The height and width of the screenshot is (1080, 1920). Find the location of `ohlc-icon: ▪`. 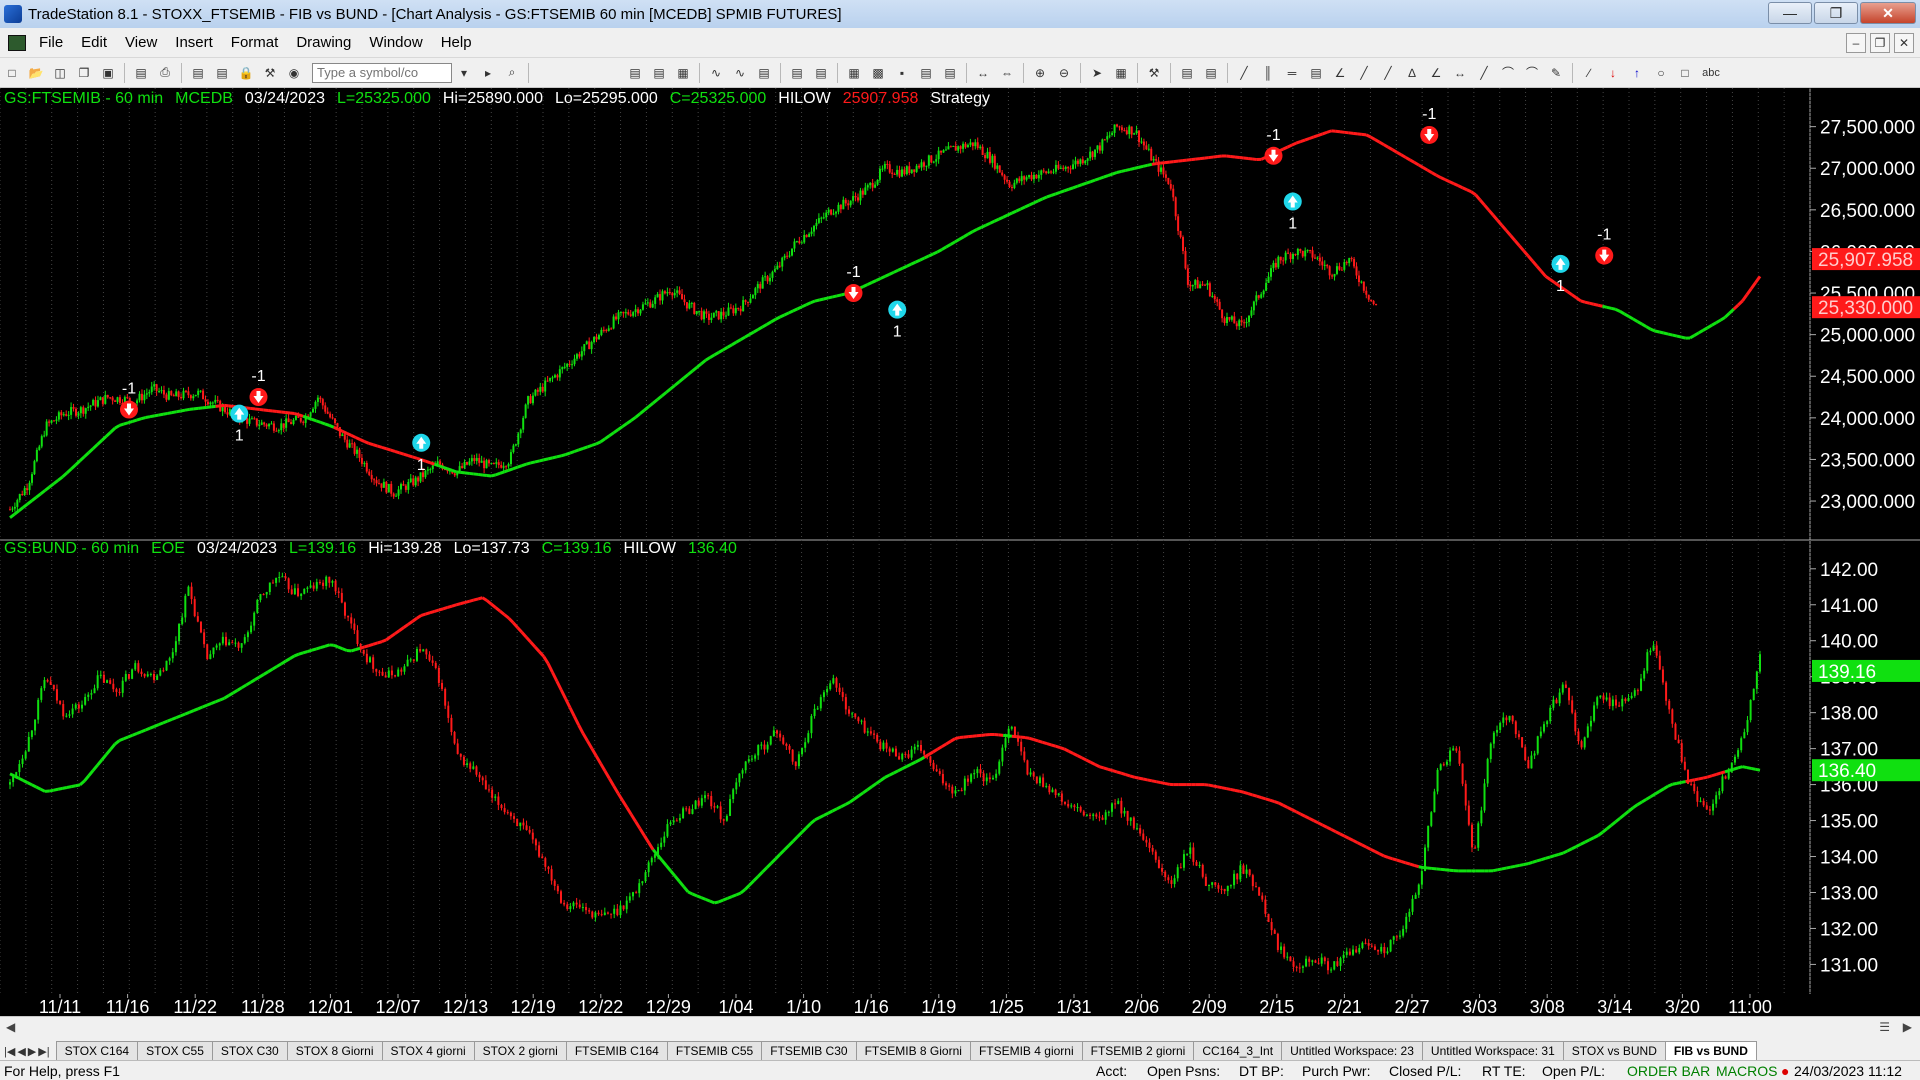

ohlc-icon: ▪ is located at coordinates (902, 73).